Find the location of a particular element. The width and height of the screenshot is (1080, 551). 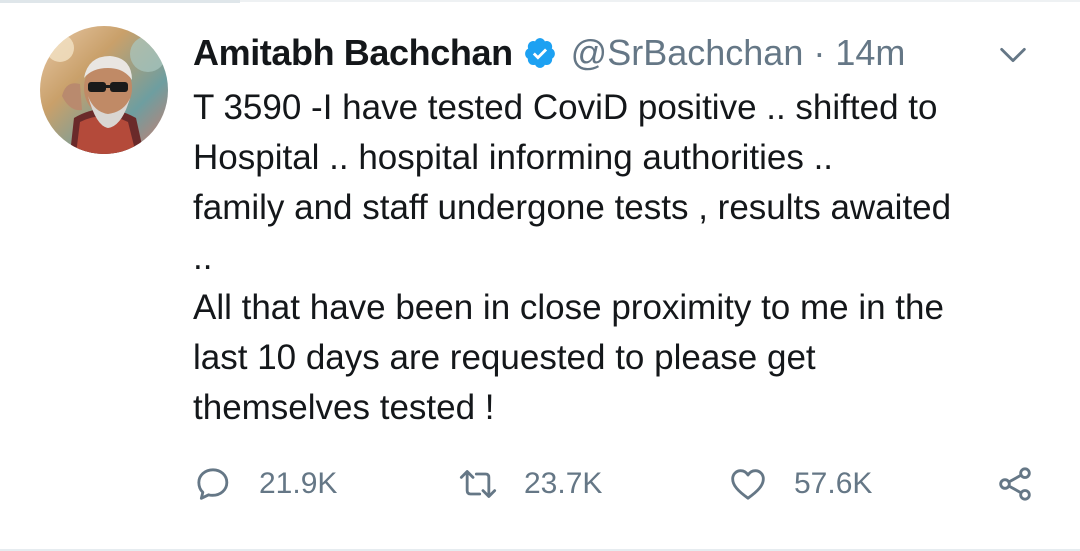

avatar is located at coordinates (104, 90).